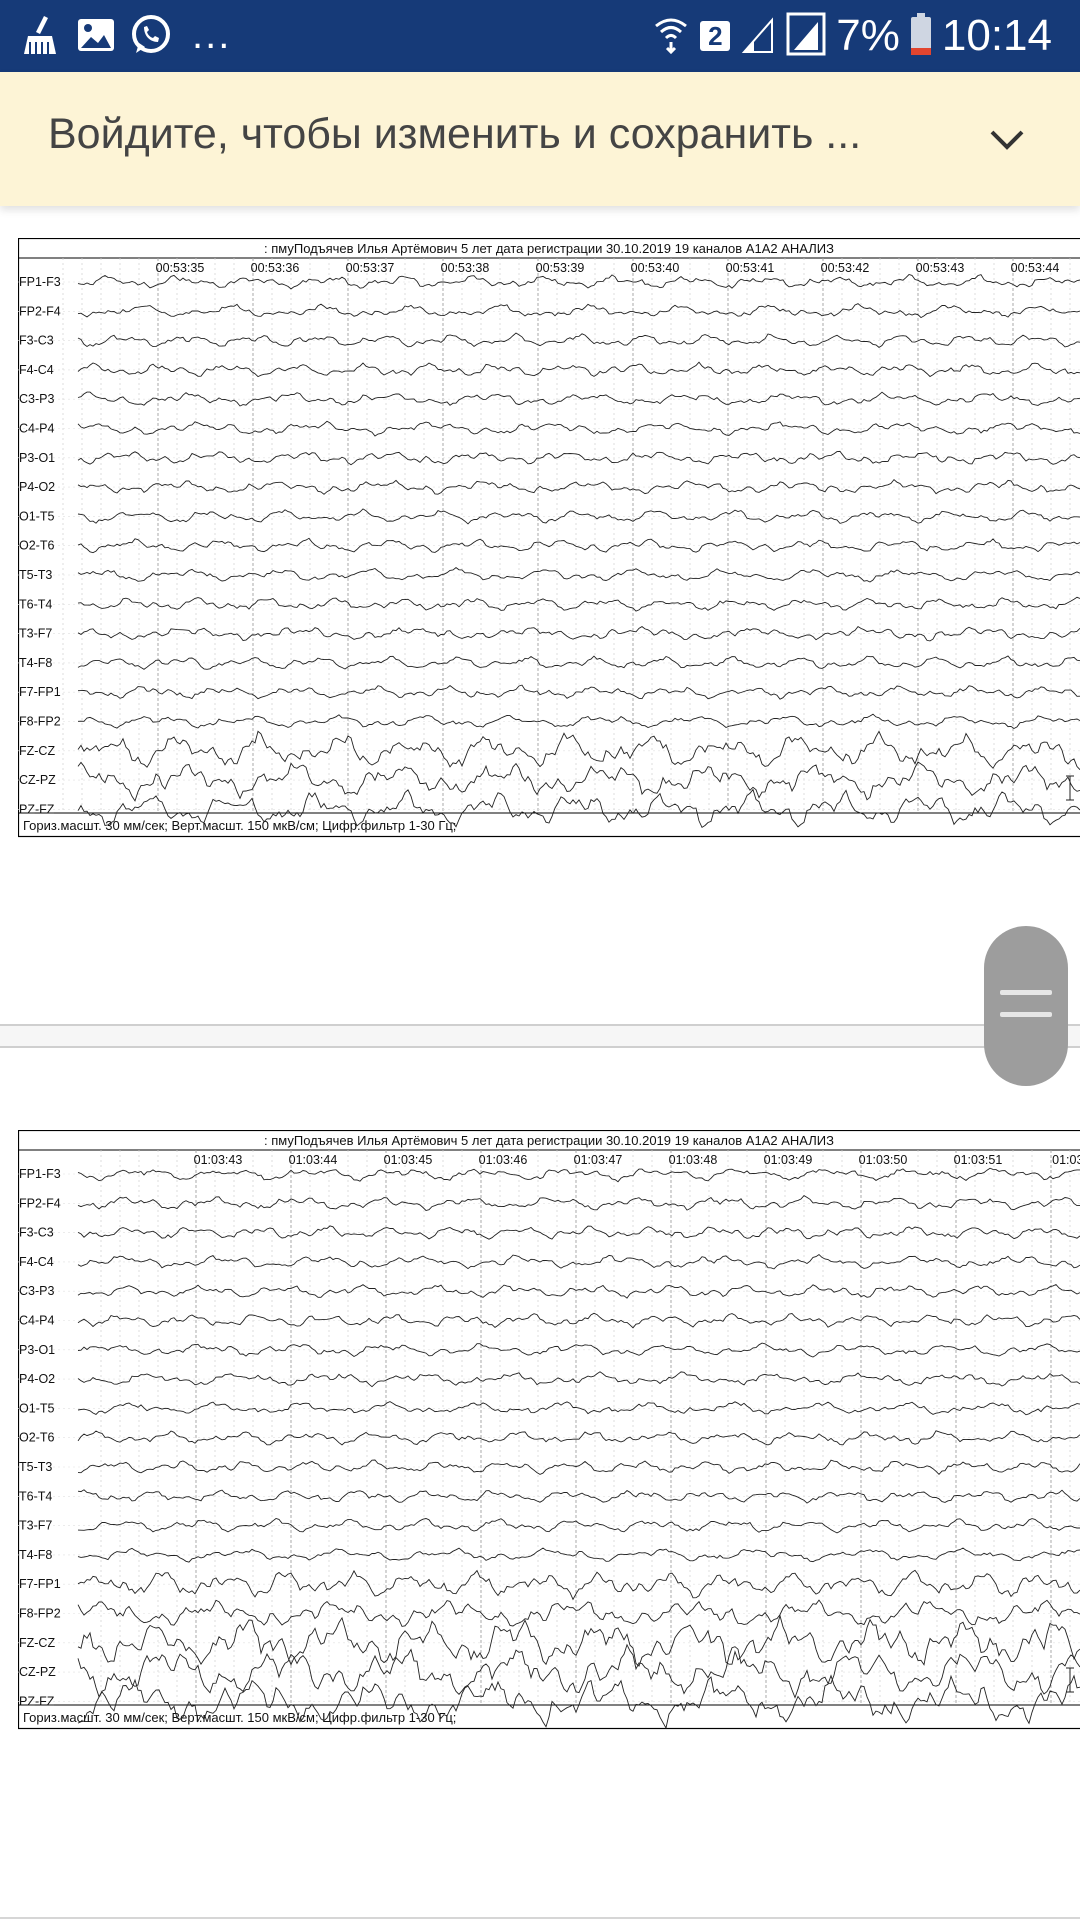 The image size is (1080, 1920). I want to click on battery-icon, so click(921, 36).